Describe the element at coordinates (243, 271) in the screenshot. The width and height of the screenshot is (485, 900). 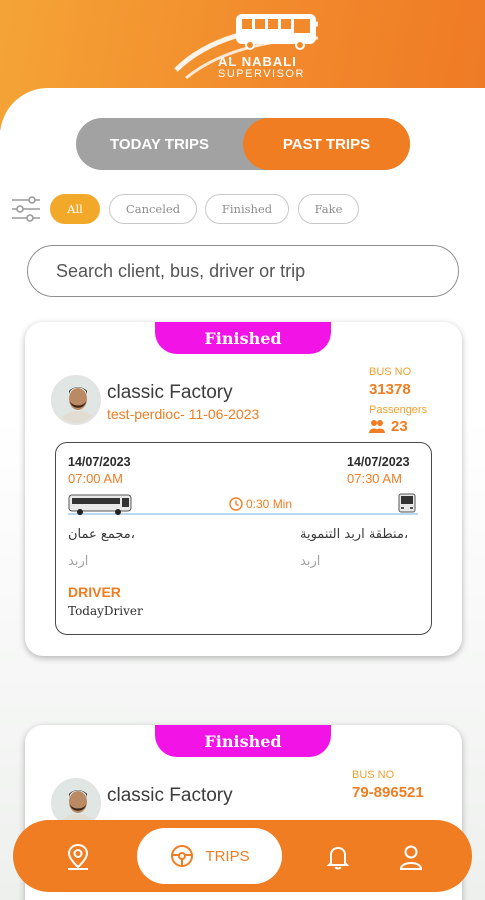
I see `search-input` at that location.